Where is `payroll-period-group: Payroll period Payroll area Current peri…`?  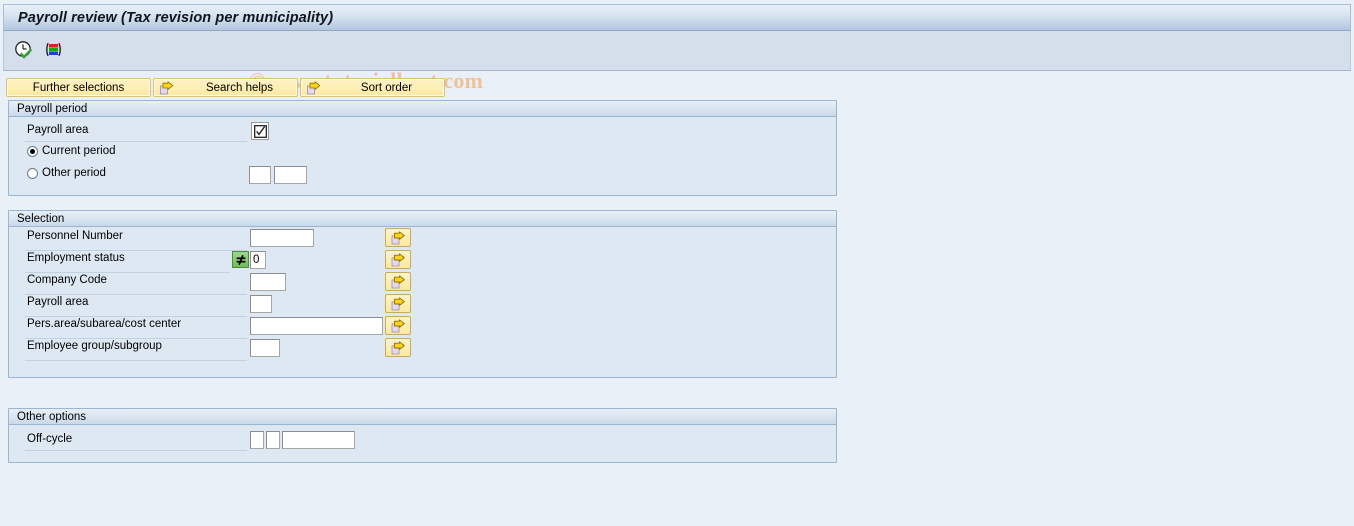
payroll-period-group: Payroll period Payroll area Current peri… is located at coordinates (422, 148).